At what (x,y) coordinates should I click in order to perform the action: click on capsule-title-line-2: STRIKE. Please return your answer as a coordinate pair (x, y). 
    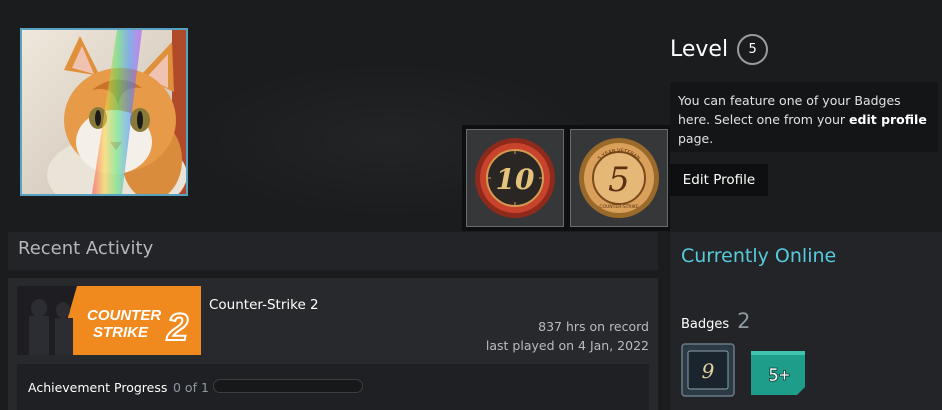
    Looking at the image, I should click on (121, 332).